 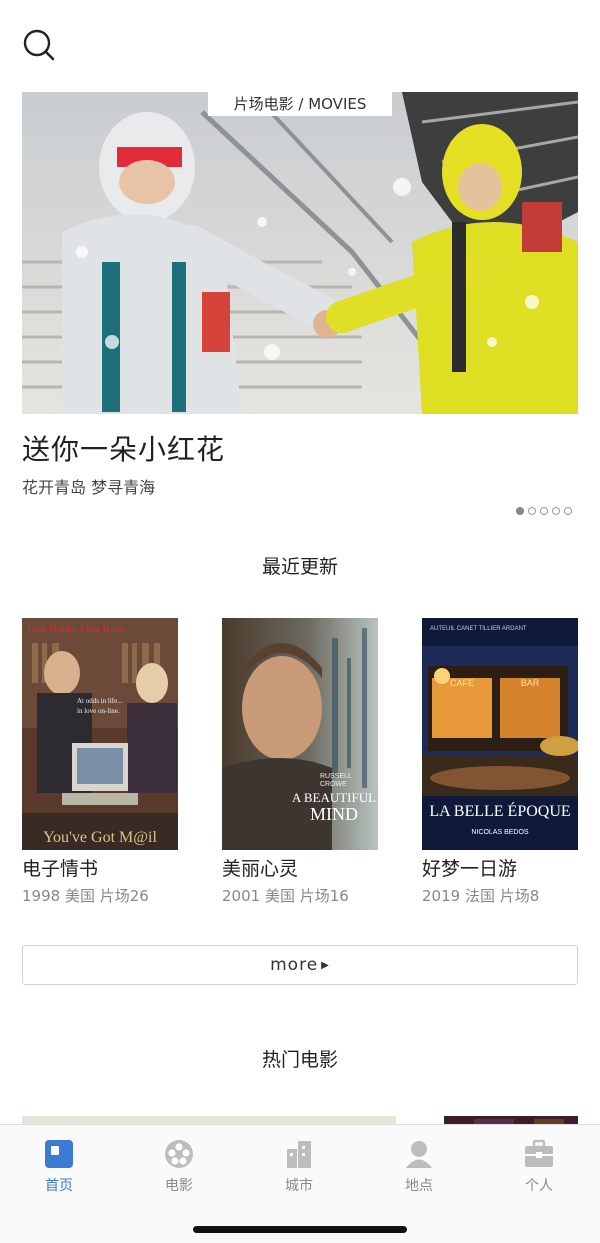 I want to click on tab-movies: 电影, so click(x=179, y=1167).